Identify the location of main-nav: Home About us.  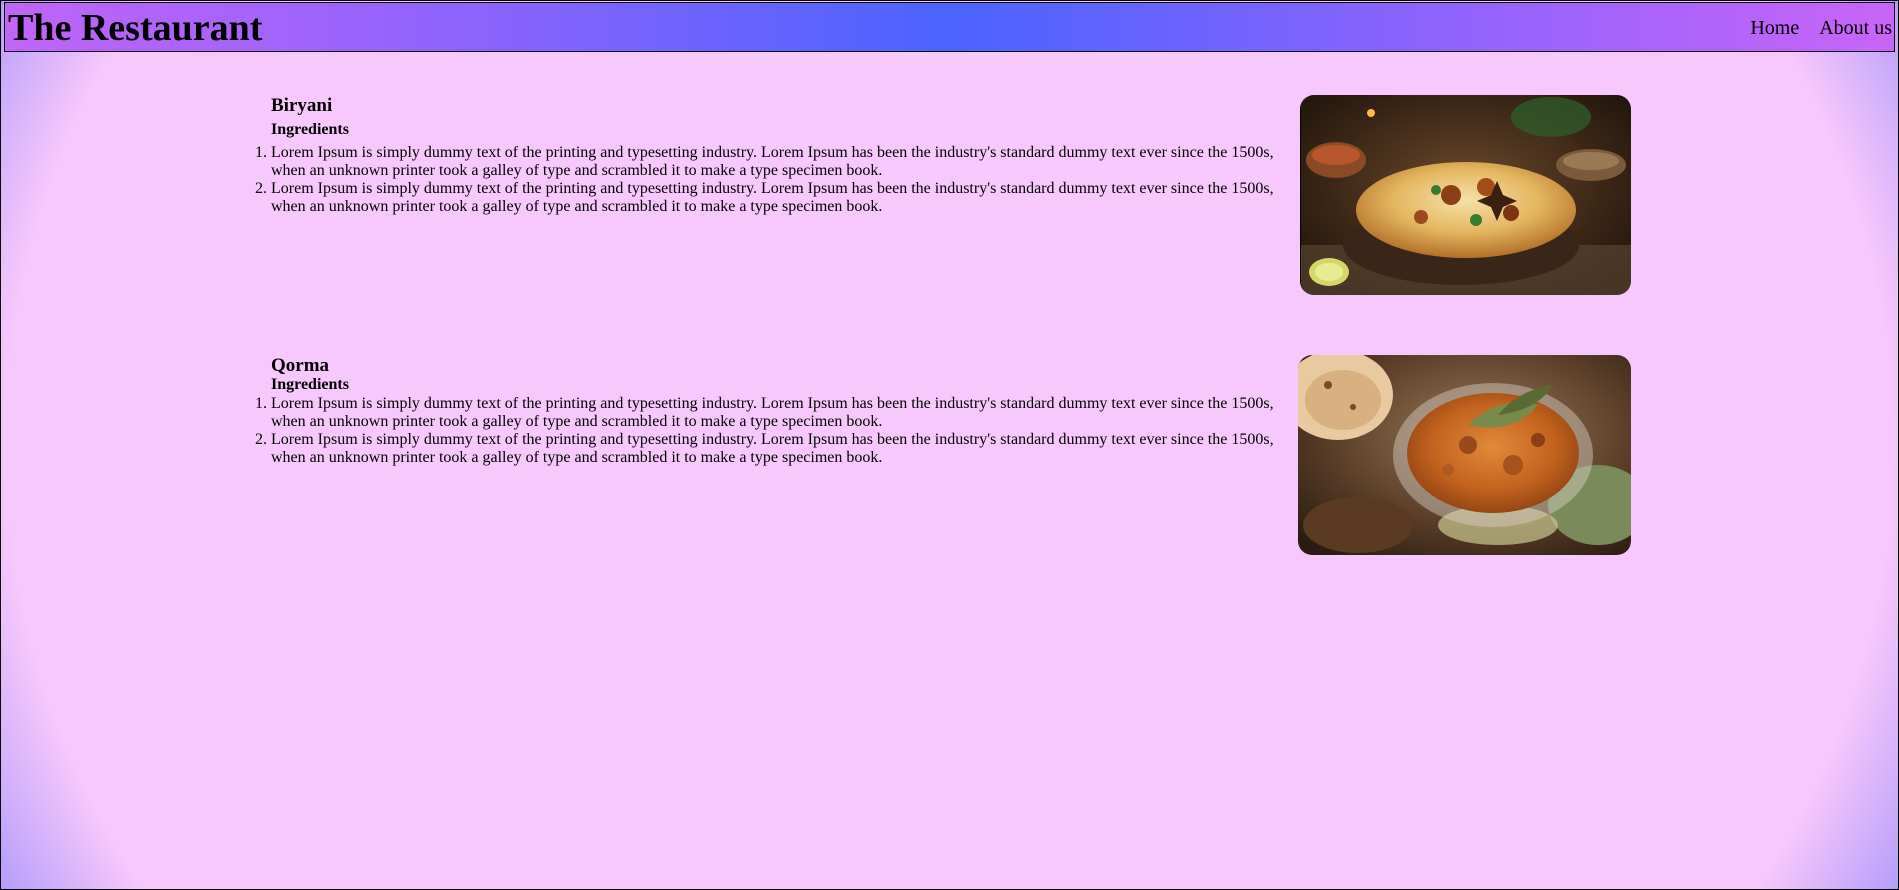
(1821, 28).